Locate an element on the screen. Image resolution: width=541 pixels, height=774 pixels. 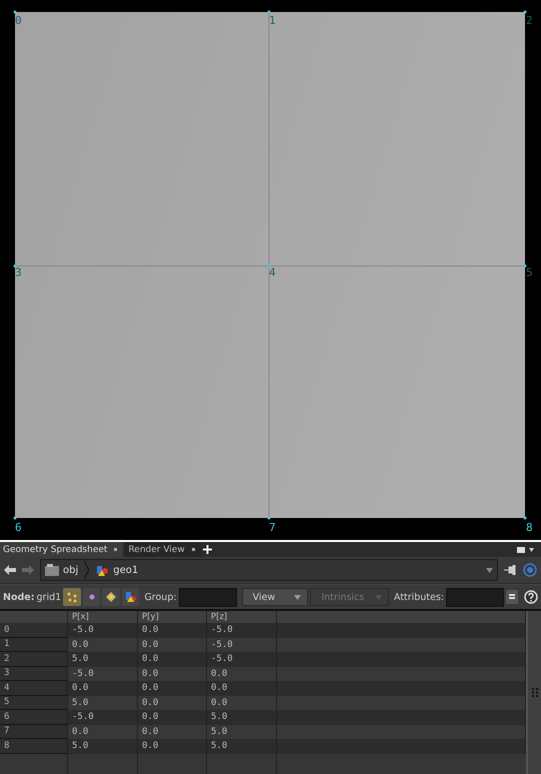
point-label: 7 is located at coordinates (272, 527).